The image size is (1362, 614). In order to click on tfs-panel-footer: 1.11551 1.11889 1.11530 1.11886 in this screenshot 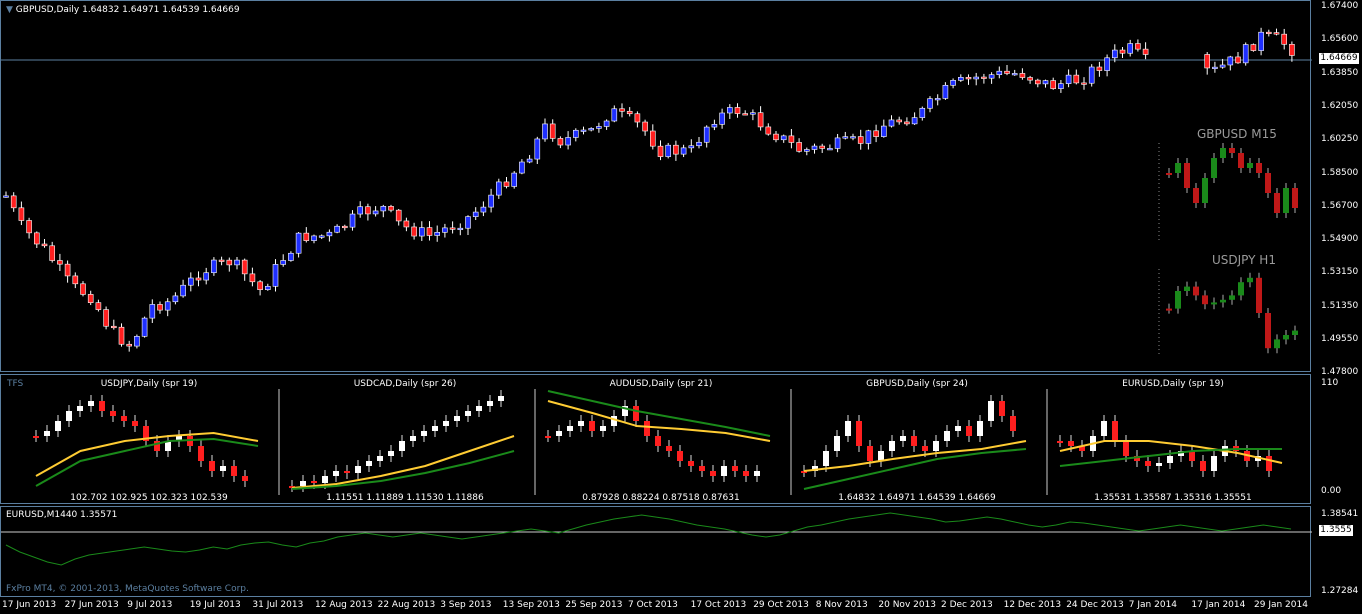, I will do `click(405, 498)`.